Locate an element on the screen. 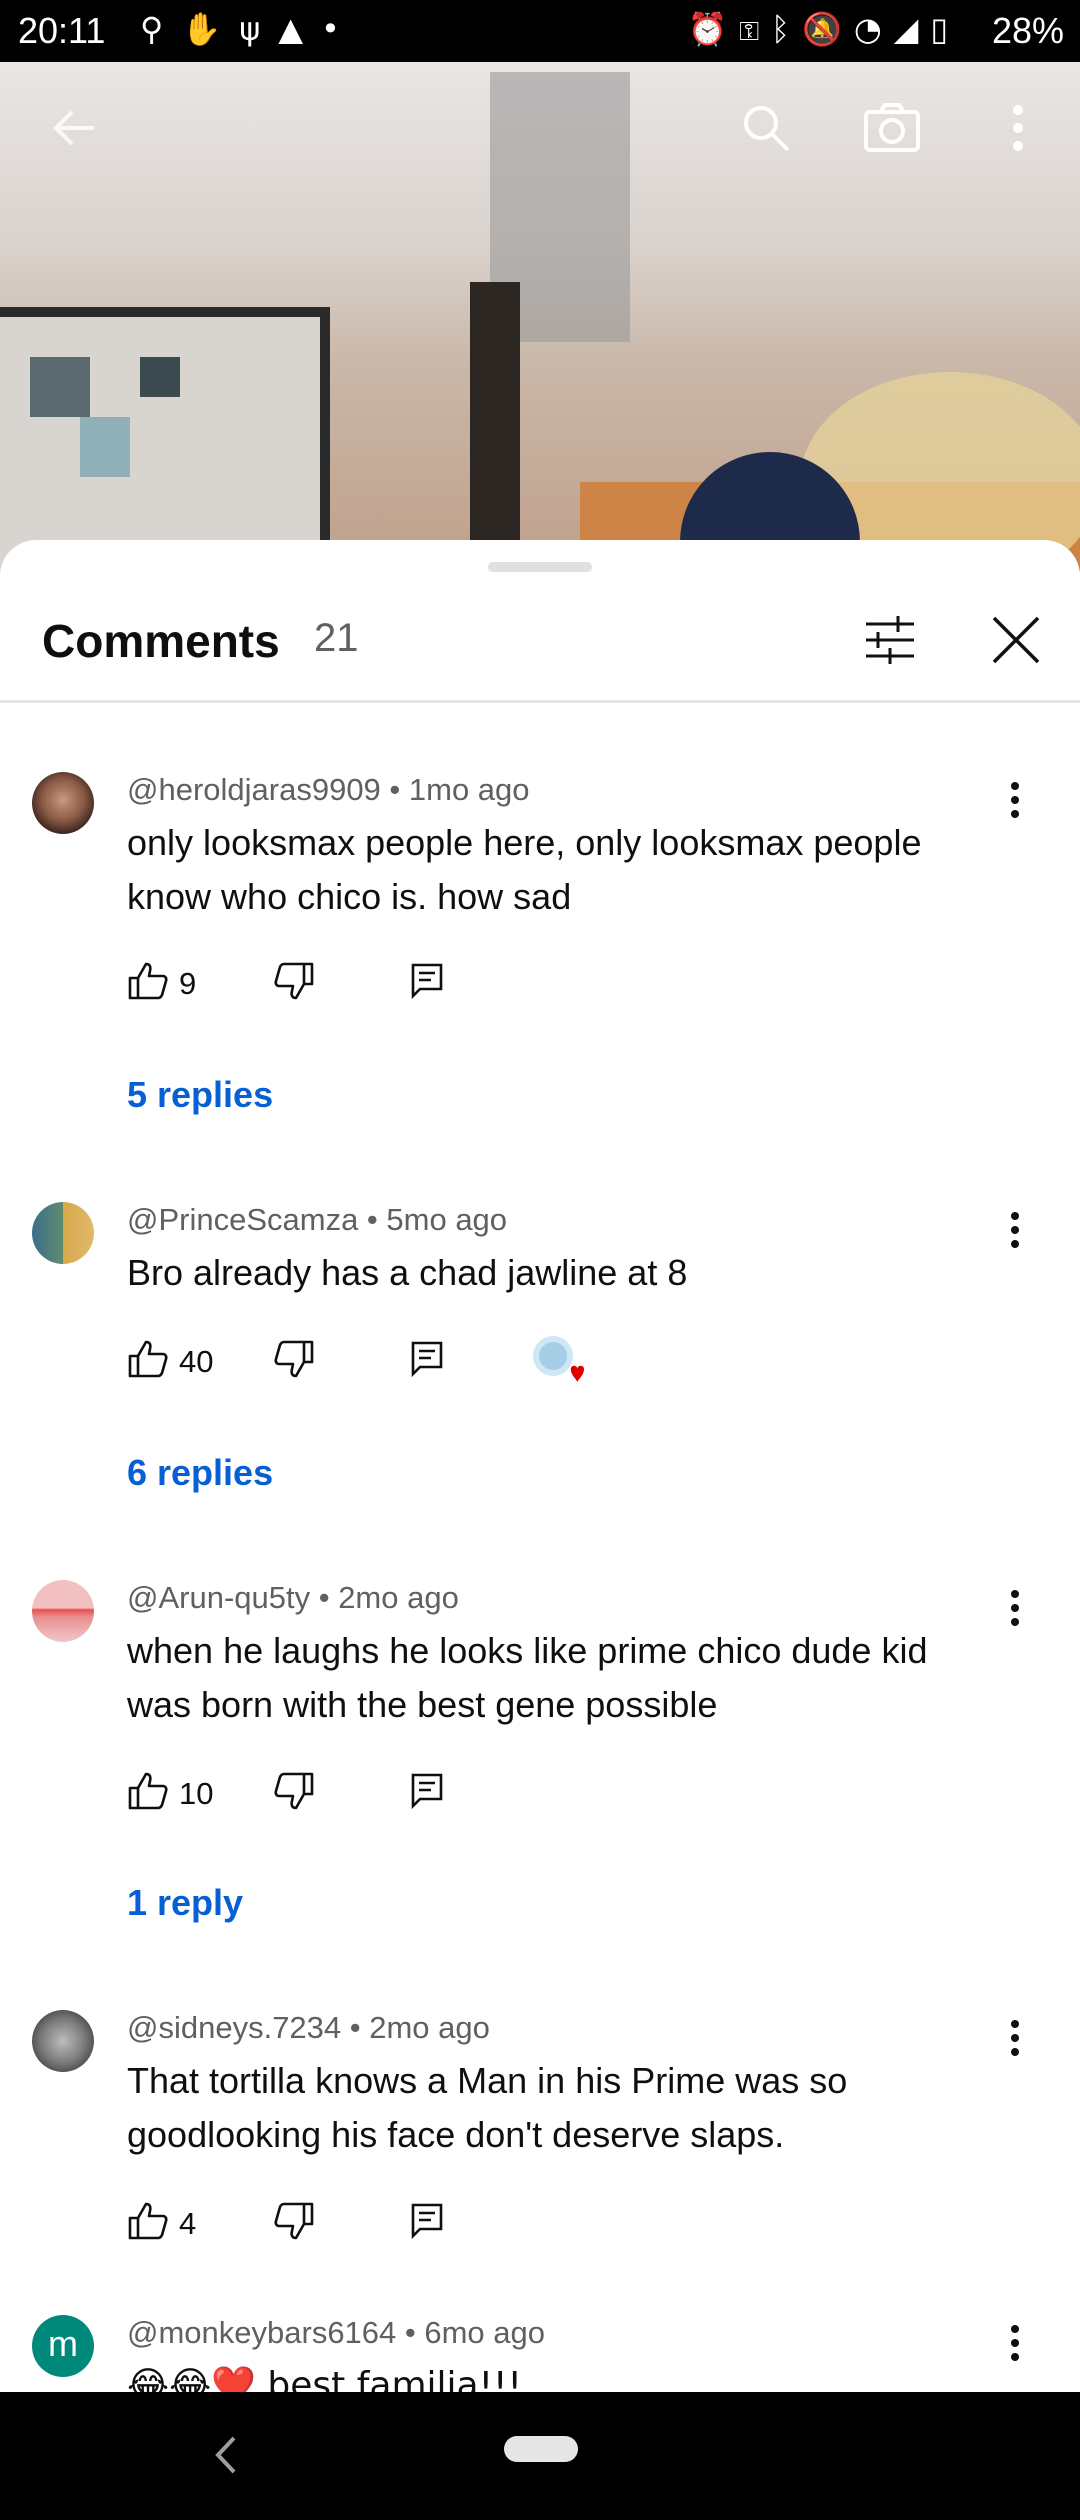 The width and height of the screenshot is (1080, 2520). location-icon: ⚲ is located at coordinates (161, 29).